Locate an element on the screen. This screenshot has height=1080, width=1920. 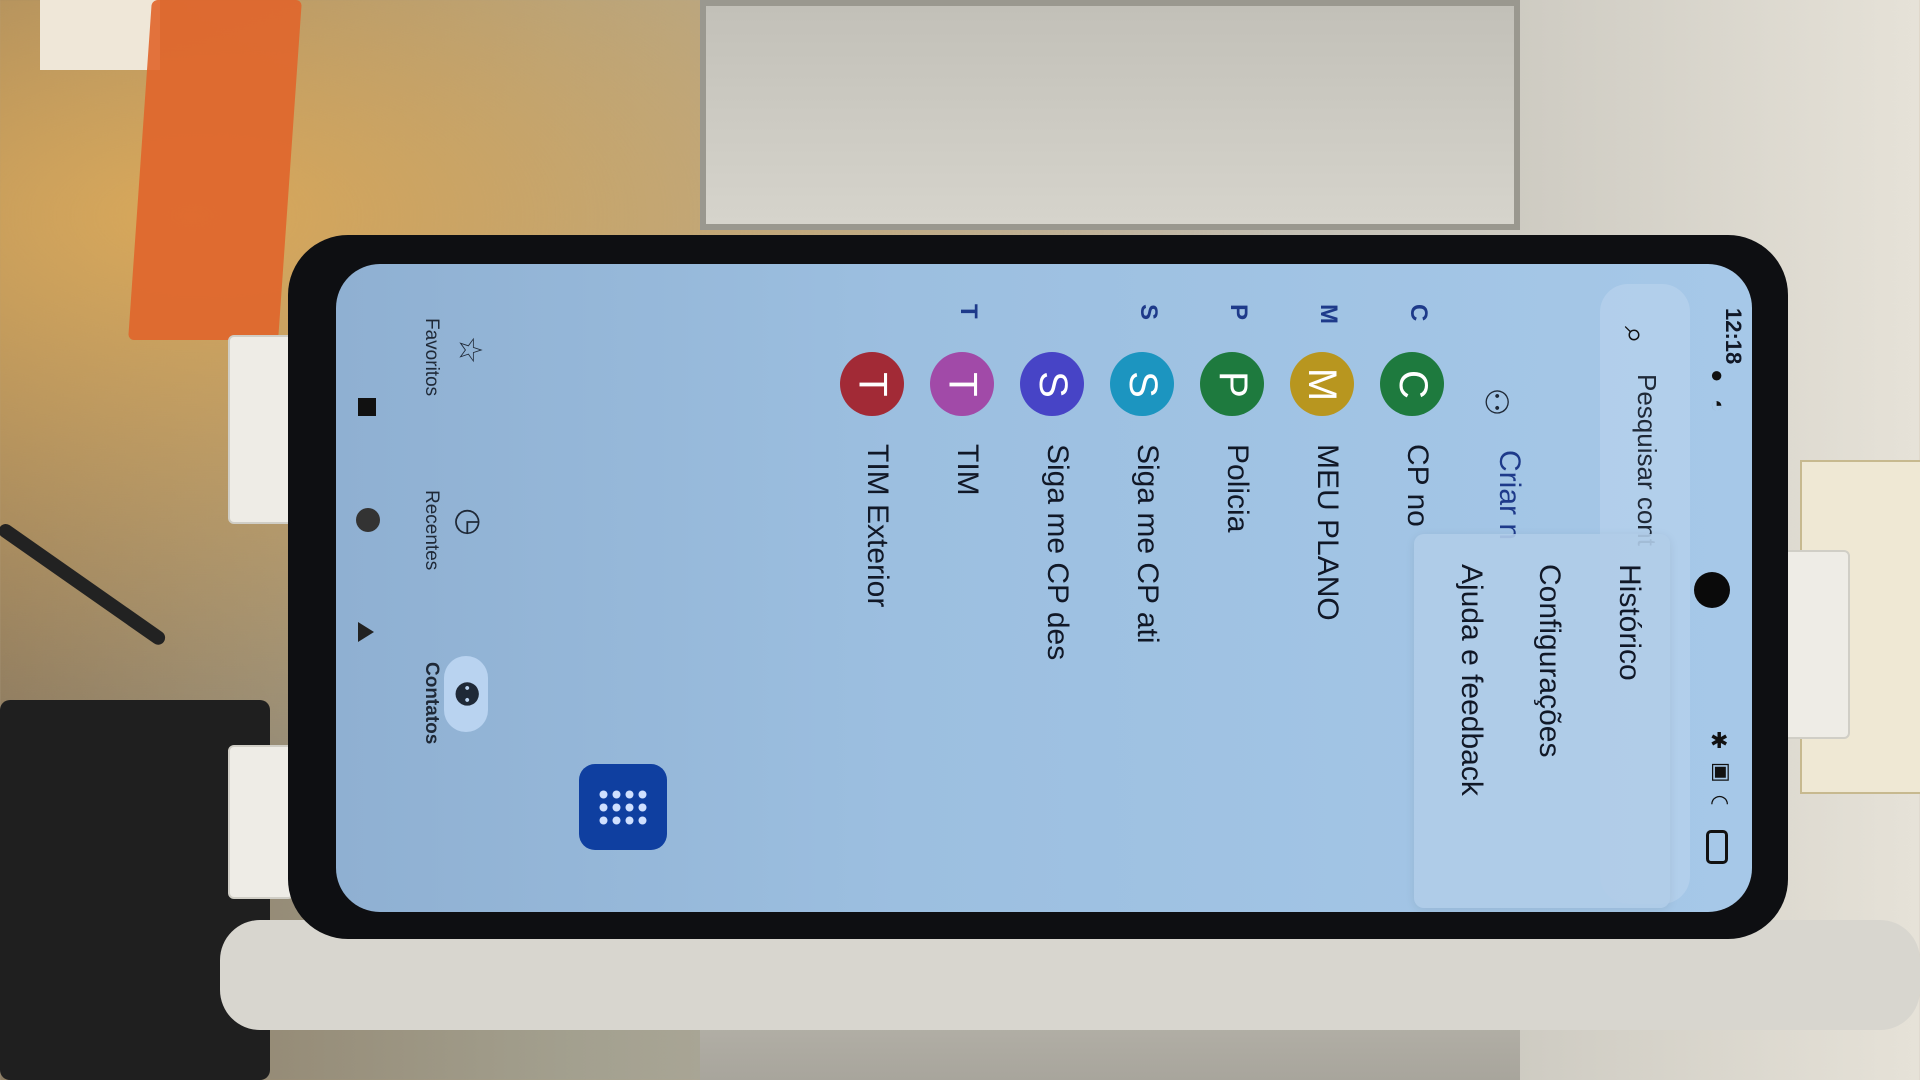
favorites-star-icon: ☆ is located at coordinates (470, 350).